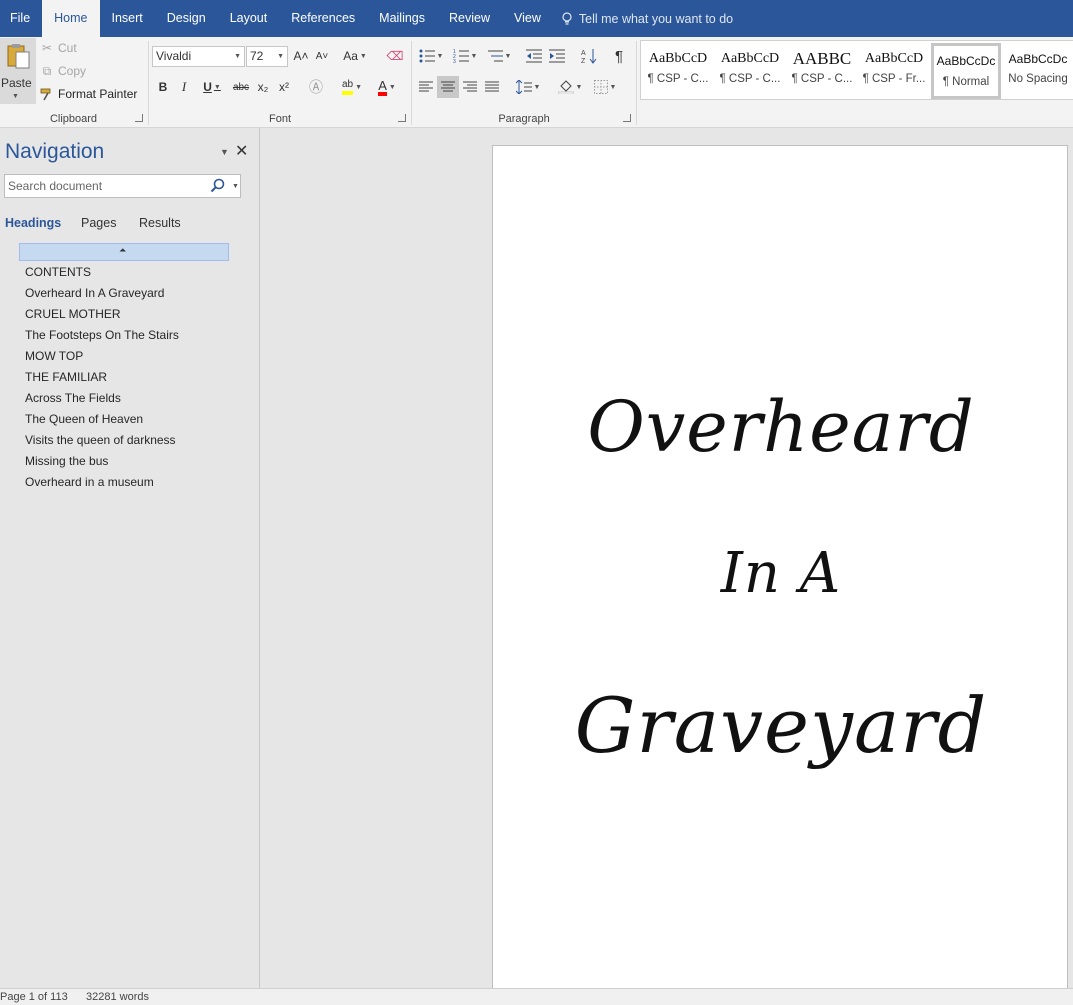 This screenshot has width=1073, height=1005. What do you see at coordinates (217, 185) in the screenshot?
I see `search-icon` at bounding box center [217, 185].